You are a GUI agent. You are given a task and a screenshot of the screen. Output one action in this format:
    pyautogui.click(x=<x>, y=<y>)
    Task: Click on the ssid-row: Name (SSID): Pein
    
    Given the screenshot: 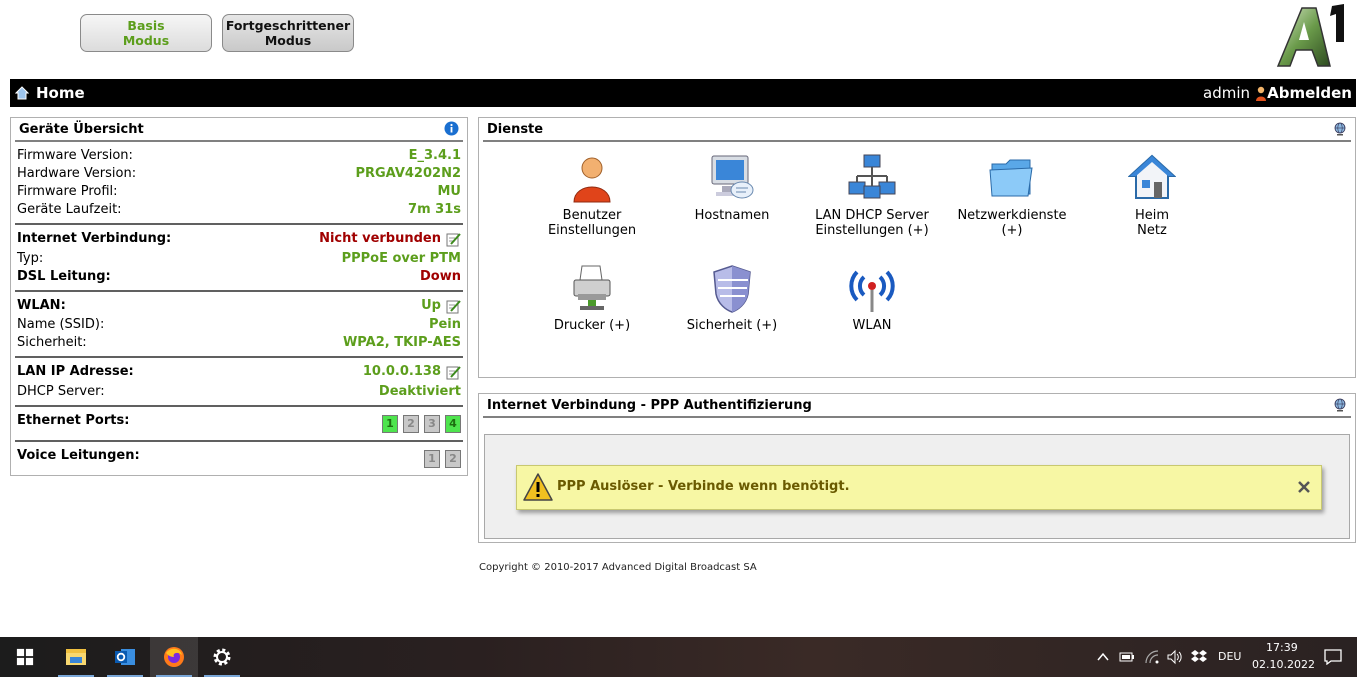 What is the action you would take?
    pyautogui.click(x=239, y=326)
    